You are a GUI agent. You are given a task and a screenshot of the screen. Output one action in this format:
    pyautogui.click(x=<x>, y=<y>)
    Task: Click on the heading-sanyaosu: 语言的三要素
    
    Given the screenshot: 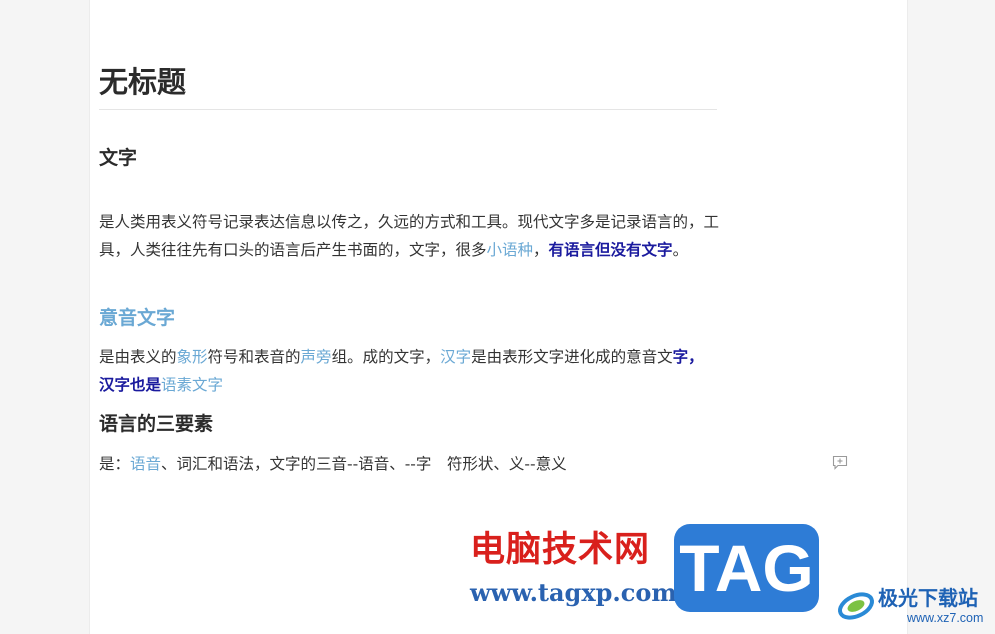 What is the action you would take?
    pyautogui.click(x=156, y=424)
    